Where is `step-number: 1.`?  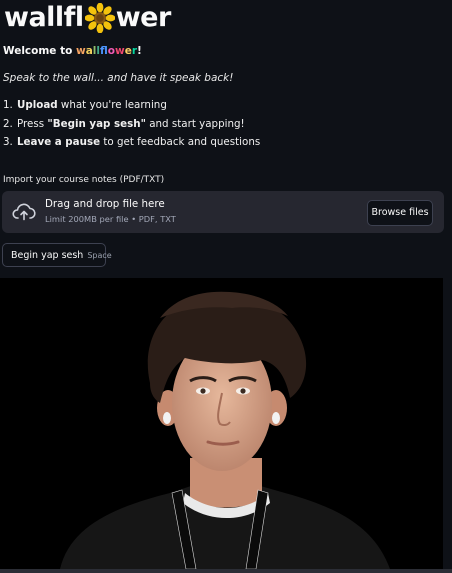 step-number: 1. is located at coordinates (8, 105).